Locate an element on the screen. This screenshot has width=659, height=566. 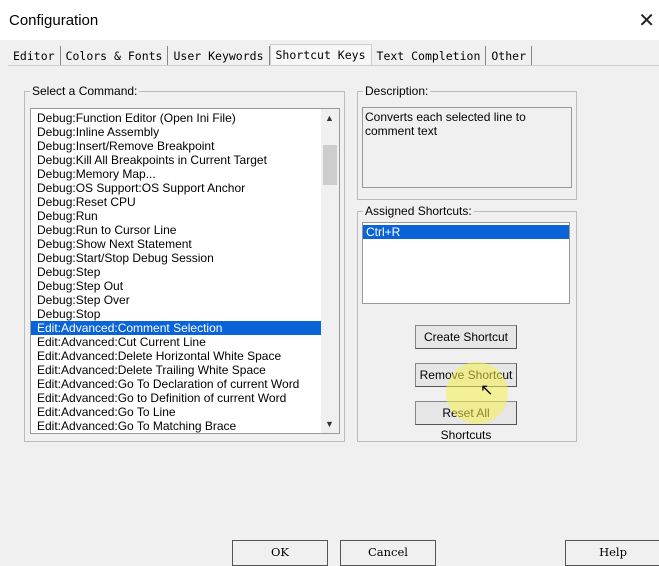
create-shortcut-button: Create Shortcut is located at coordinates (466, 337).